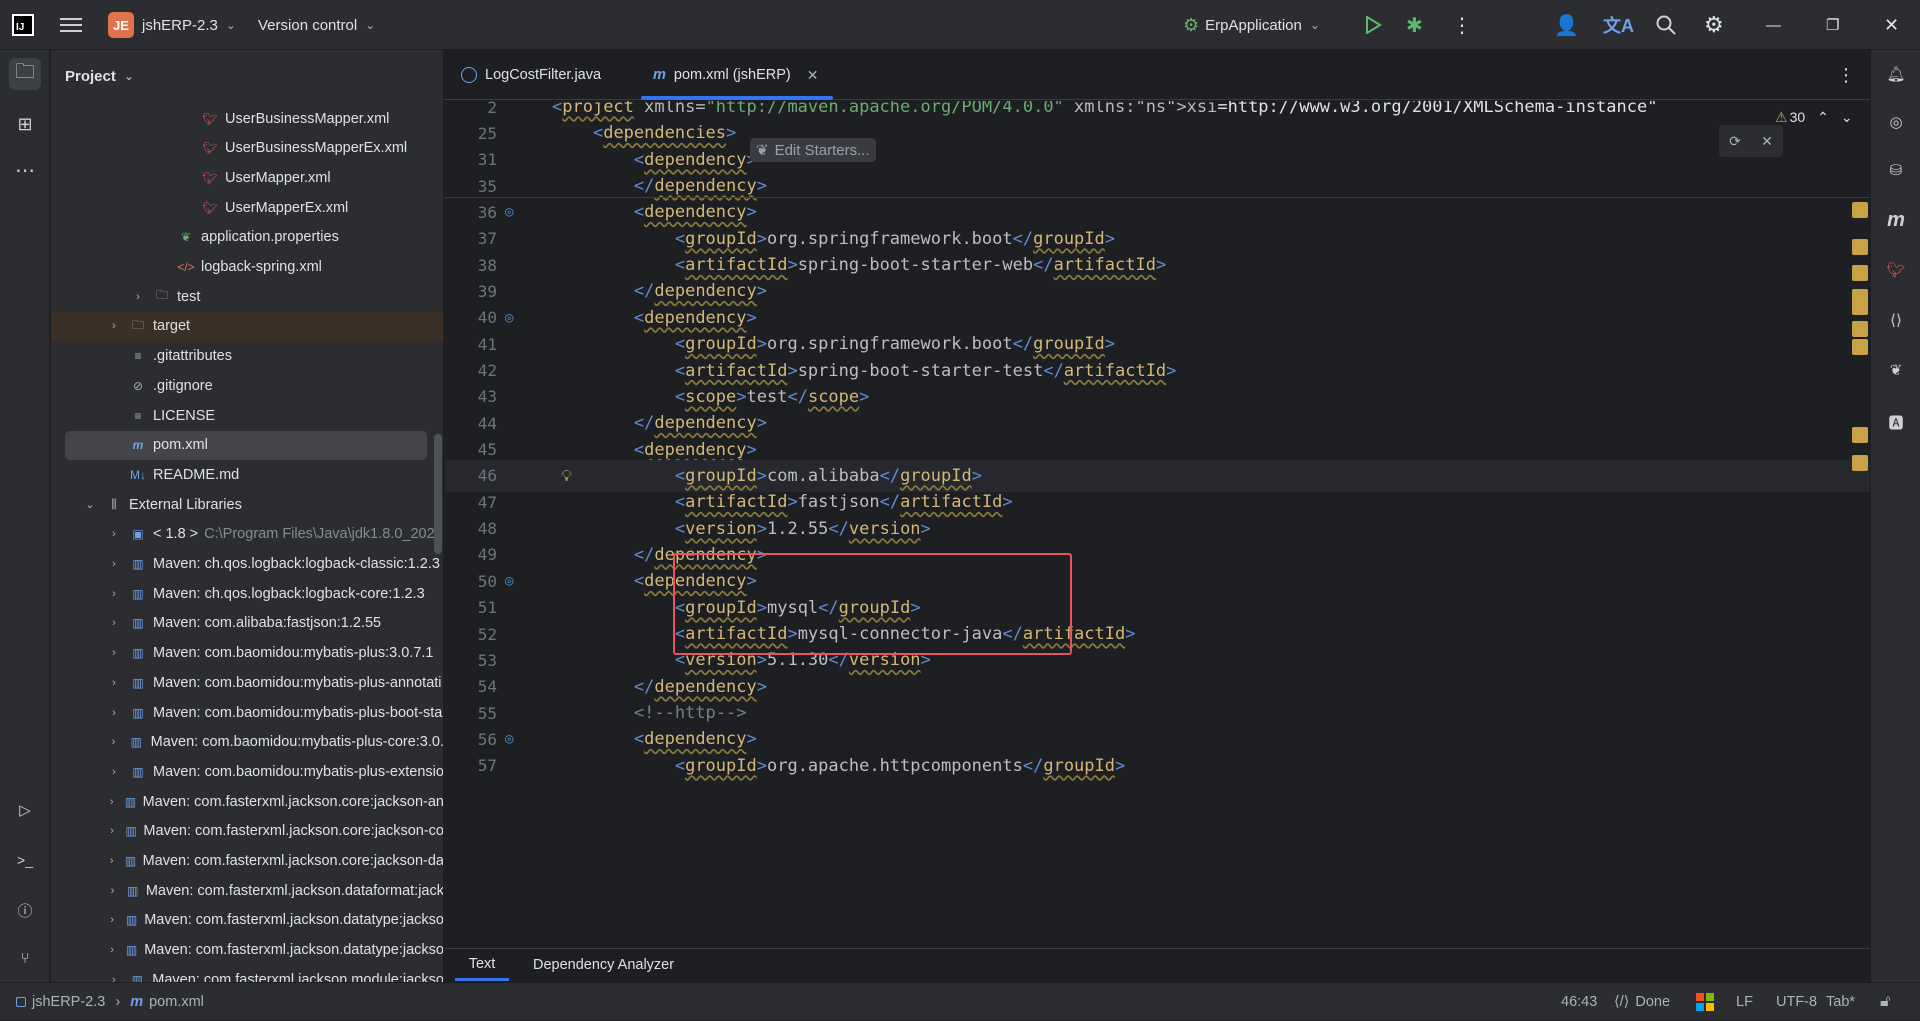  I want to click on project-panel-header: Project ⌄, so click(99, 76).